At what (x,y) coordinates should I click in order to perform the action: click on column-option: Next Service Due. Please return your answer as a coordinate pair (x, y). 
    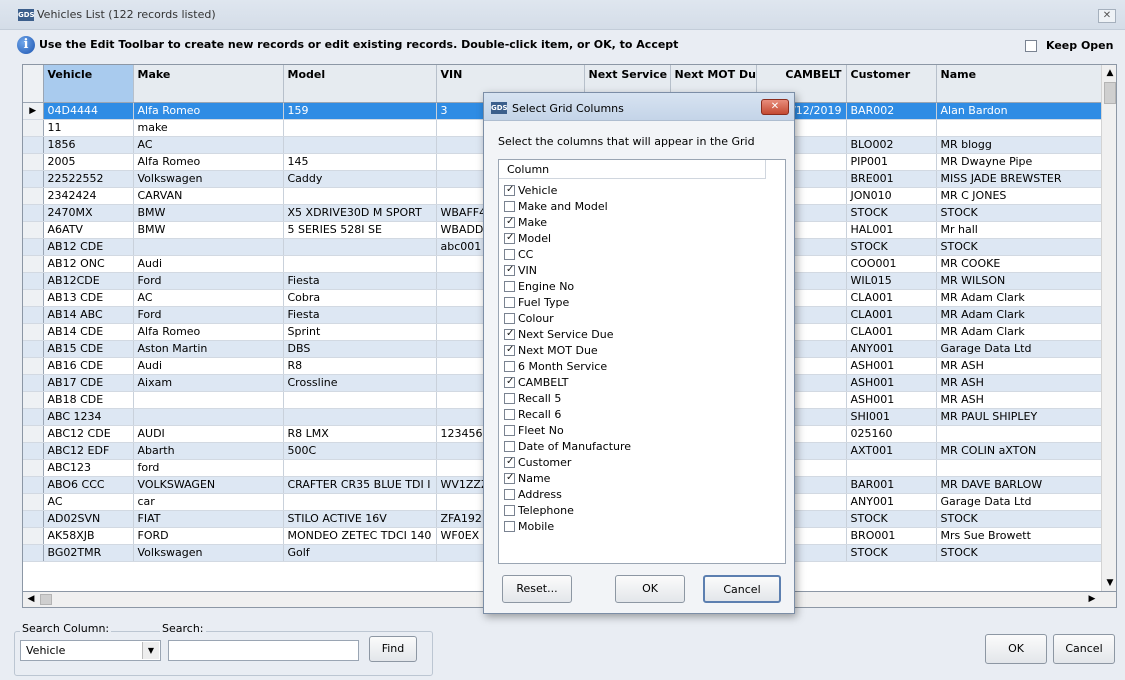
    Looking at the image, I should click on (567, 334).